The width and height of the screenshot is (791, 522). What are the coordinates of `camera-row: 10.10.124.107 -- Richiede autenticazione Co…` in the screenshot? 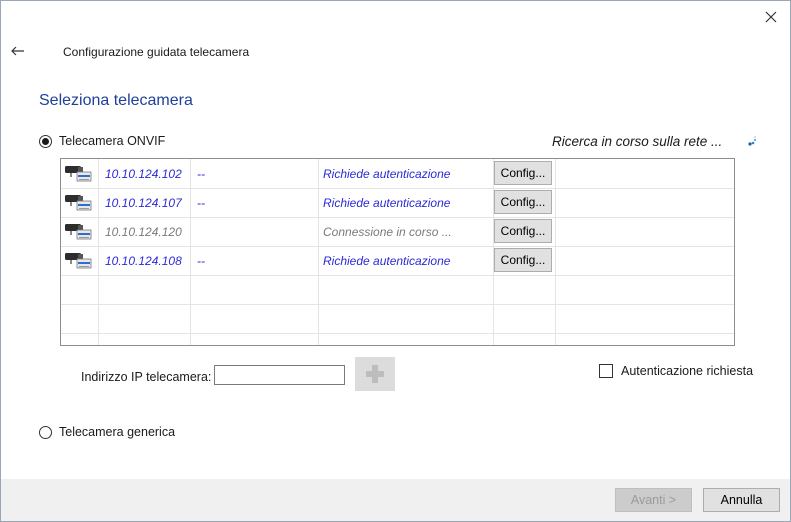 It's located at (397, 202).